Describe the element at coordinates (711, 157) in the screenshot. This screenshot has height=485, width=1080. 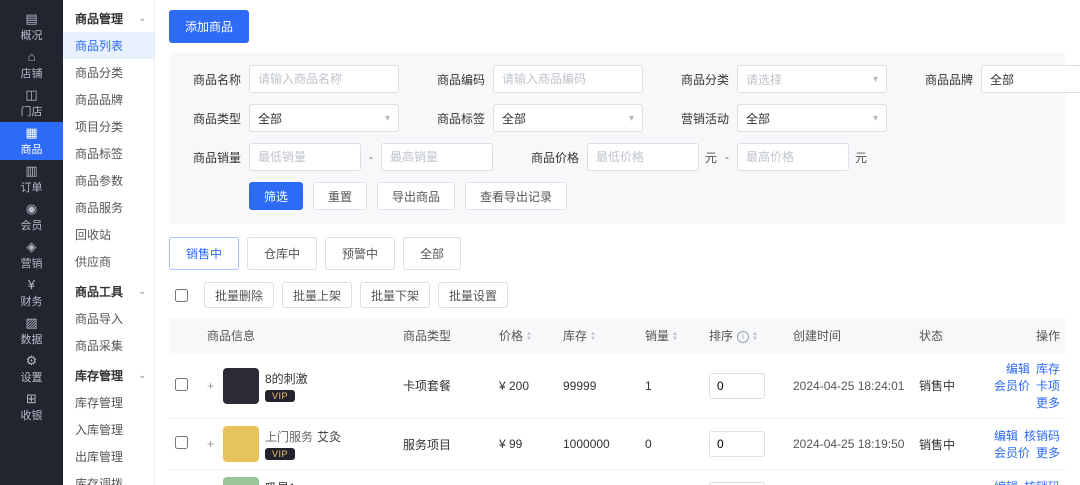
I see `price-unit: 元` at that location.